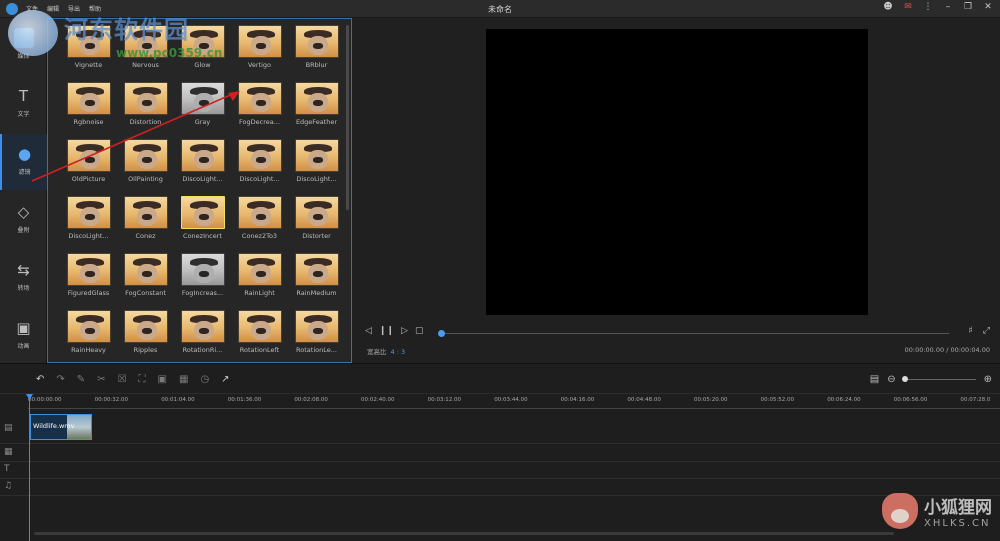 The height and width of the screenshot is (541, 1000). What do you see at coordinates (311, 400) in the screenshot?
I see `ruler-tick-label: 00:02:08.00` at bounding box center [311, 400].